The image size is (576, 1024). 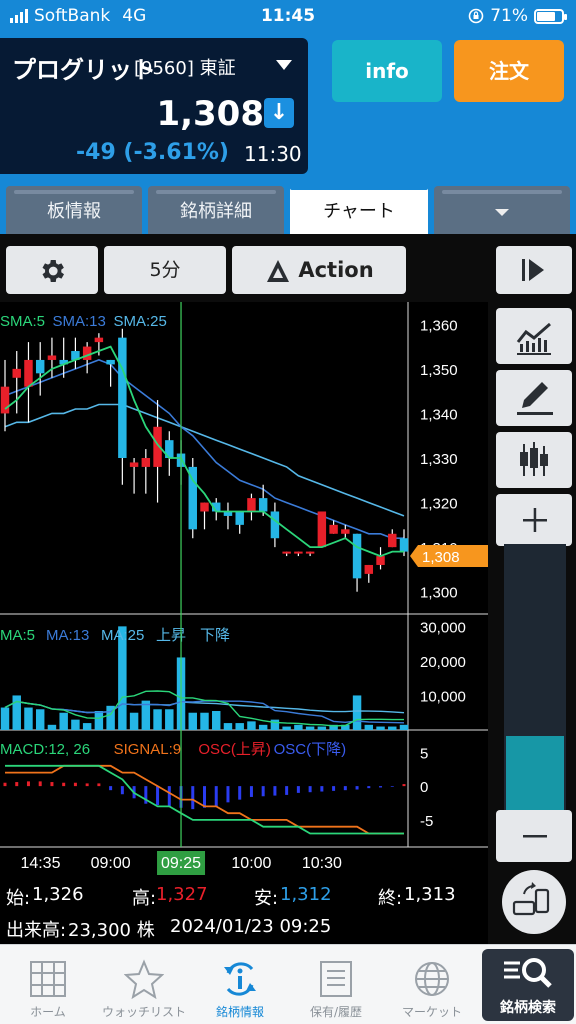 What do you see at coordinates (431, 1012) in the screenshot?
I see `nav-market-label: マーケット` at bounding box center [431, 1012].